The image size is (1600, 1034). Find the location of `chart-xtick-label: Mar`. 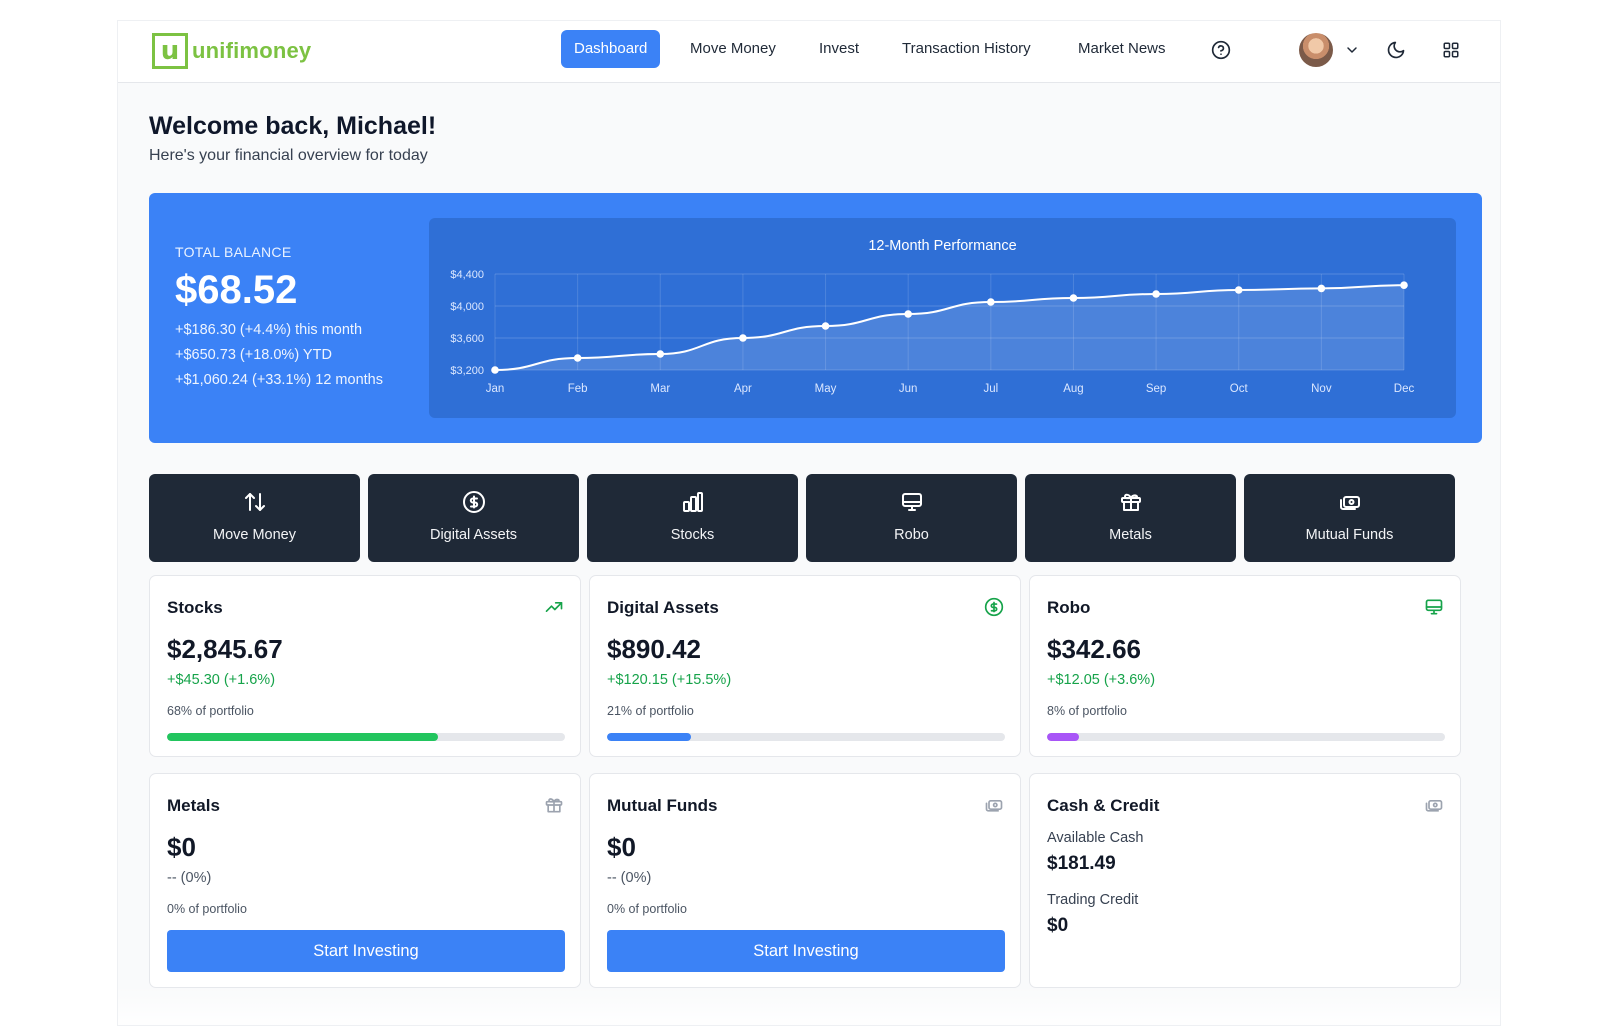

chart-xtick-label: Mar is located at coordinates (660, 389).